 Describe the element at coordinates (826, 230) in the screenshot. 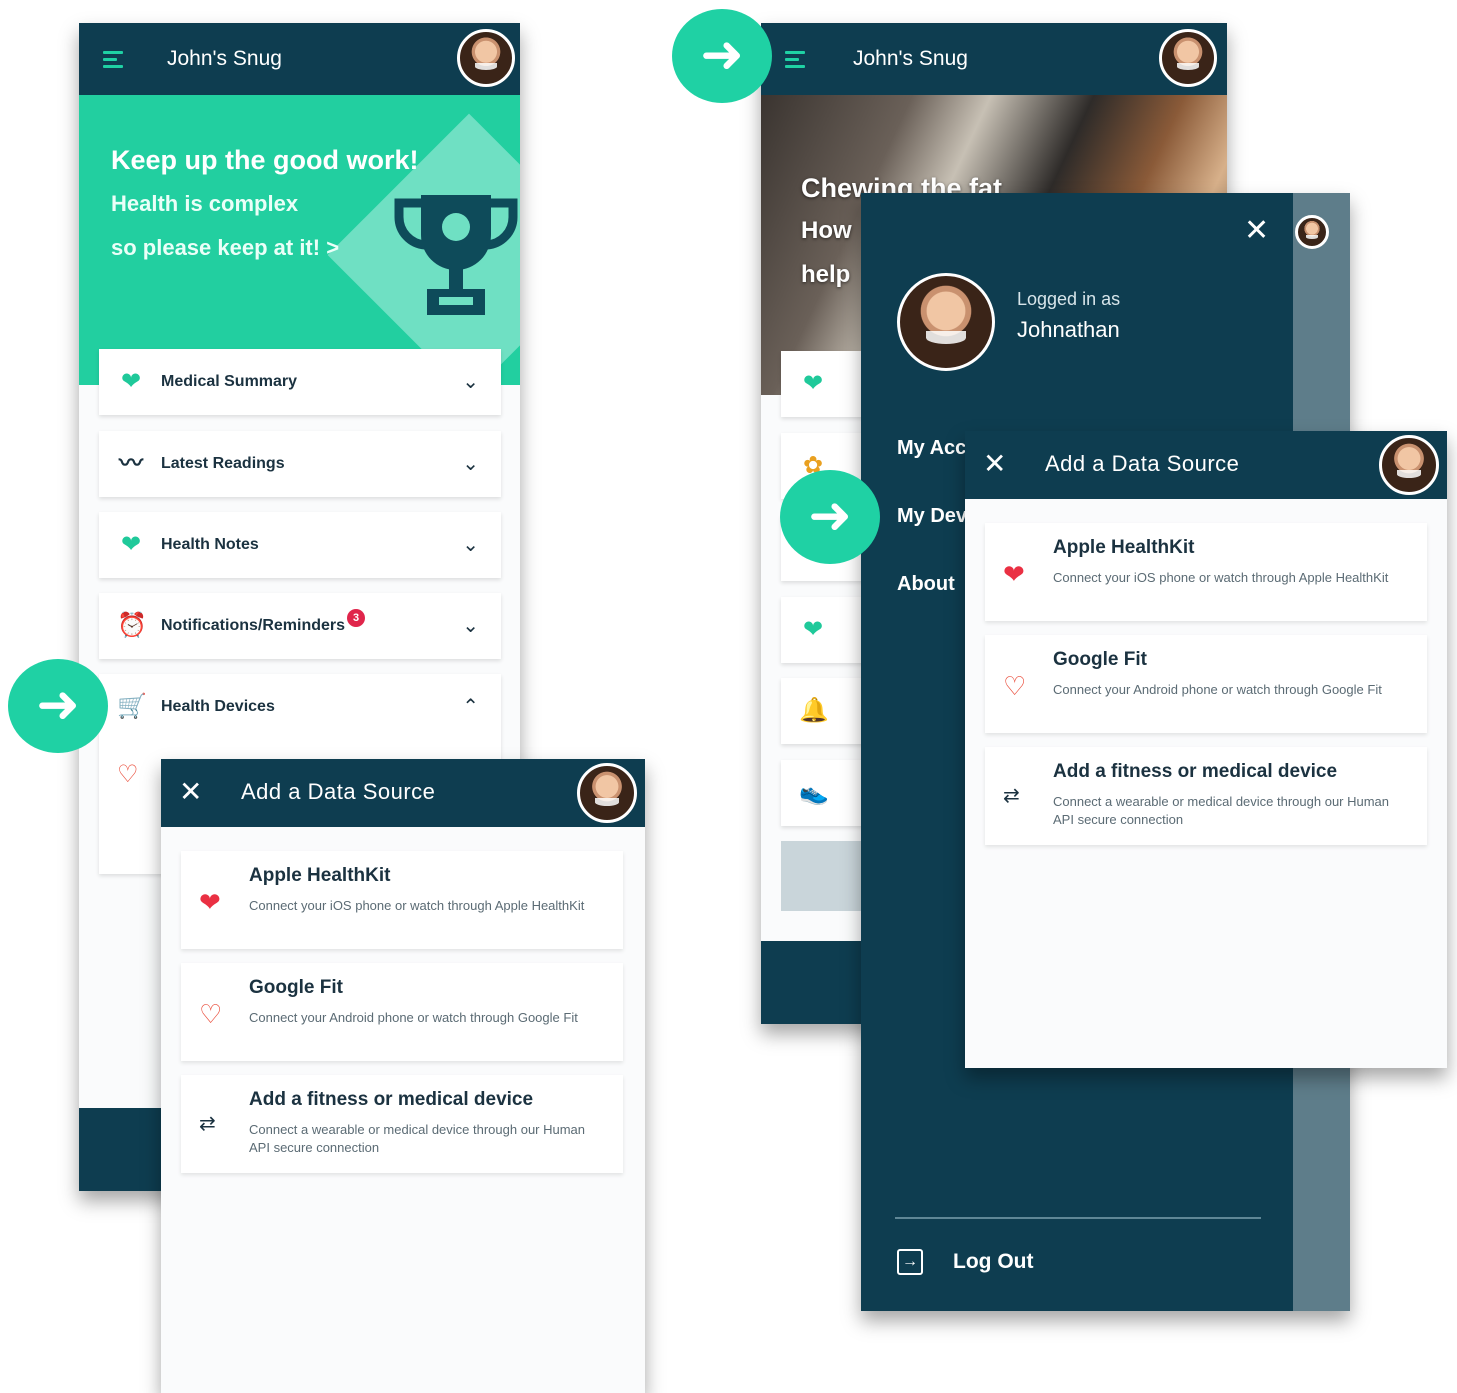

I see `article-subtitle-1: How` at that location.